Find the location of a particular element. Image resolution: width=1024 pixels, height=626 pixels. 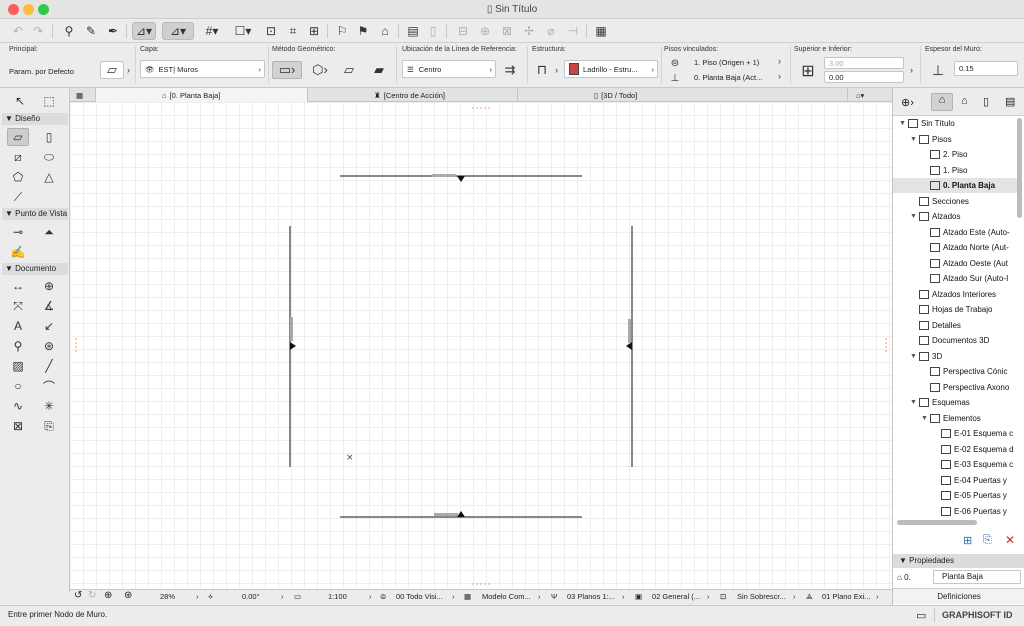

tab-floor-plan: ⌂ [0. Planta Baja] is located at coordinates (202, 95).